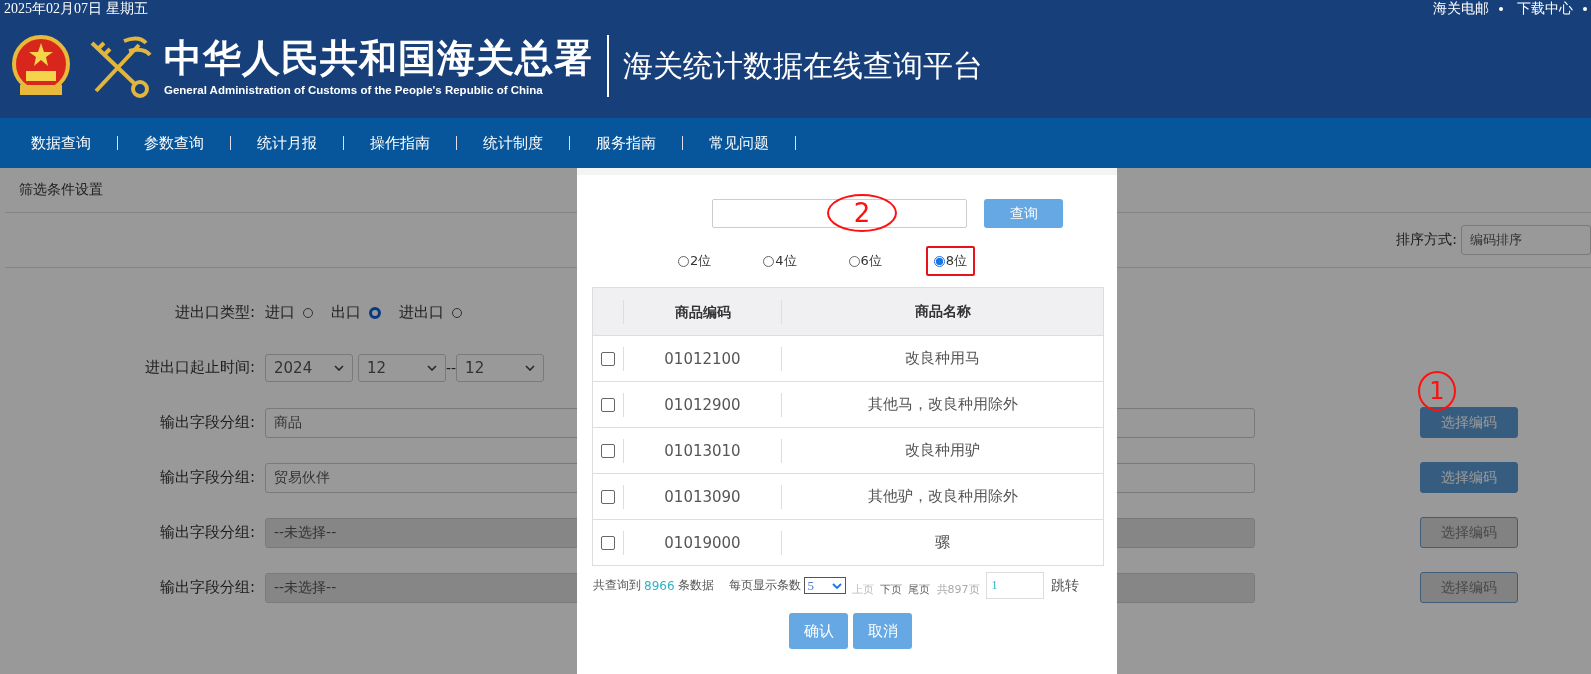  Describe the element at coordinates (346, 312) in the screenshot. I see `radio-label: 出口` at that location.